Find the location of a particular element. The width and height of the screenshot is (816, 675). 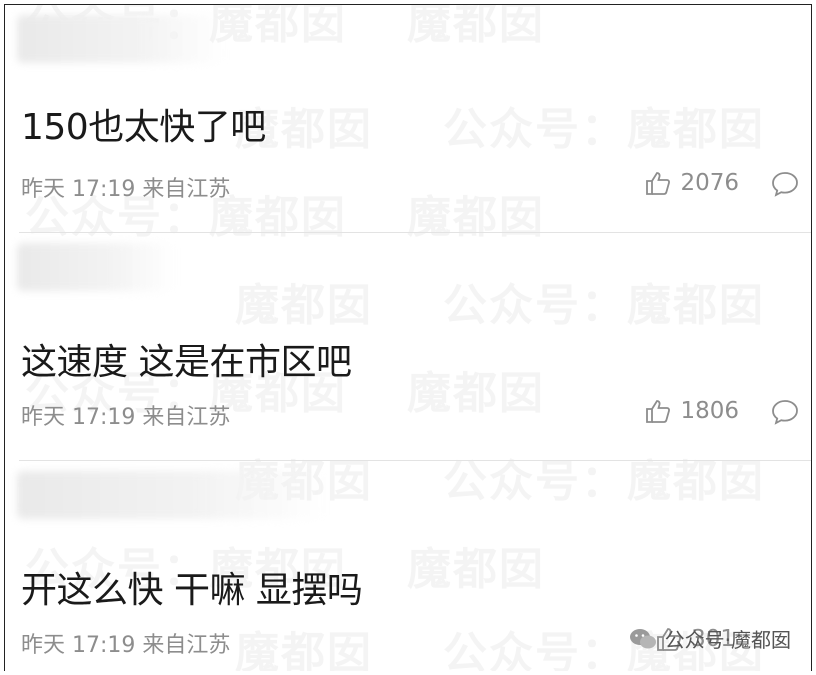

like-count: 2076 is located at coordinates (709, 183).